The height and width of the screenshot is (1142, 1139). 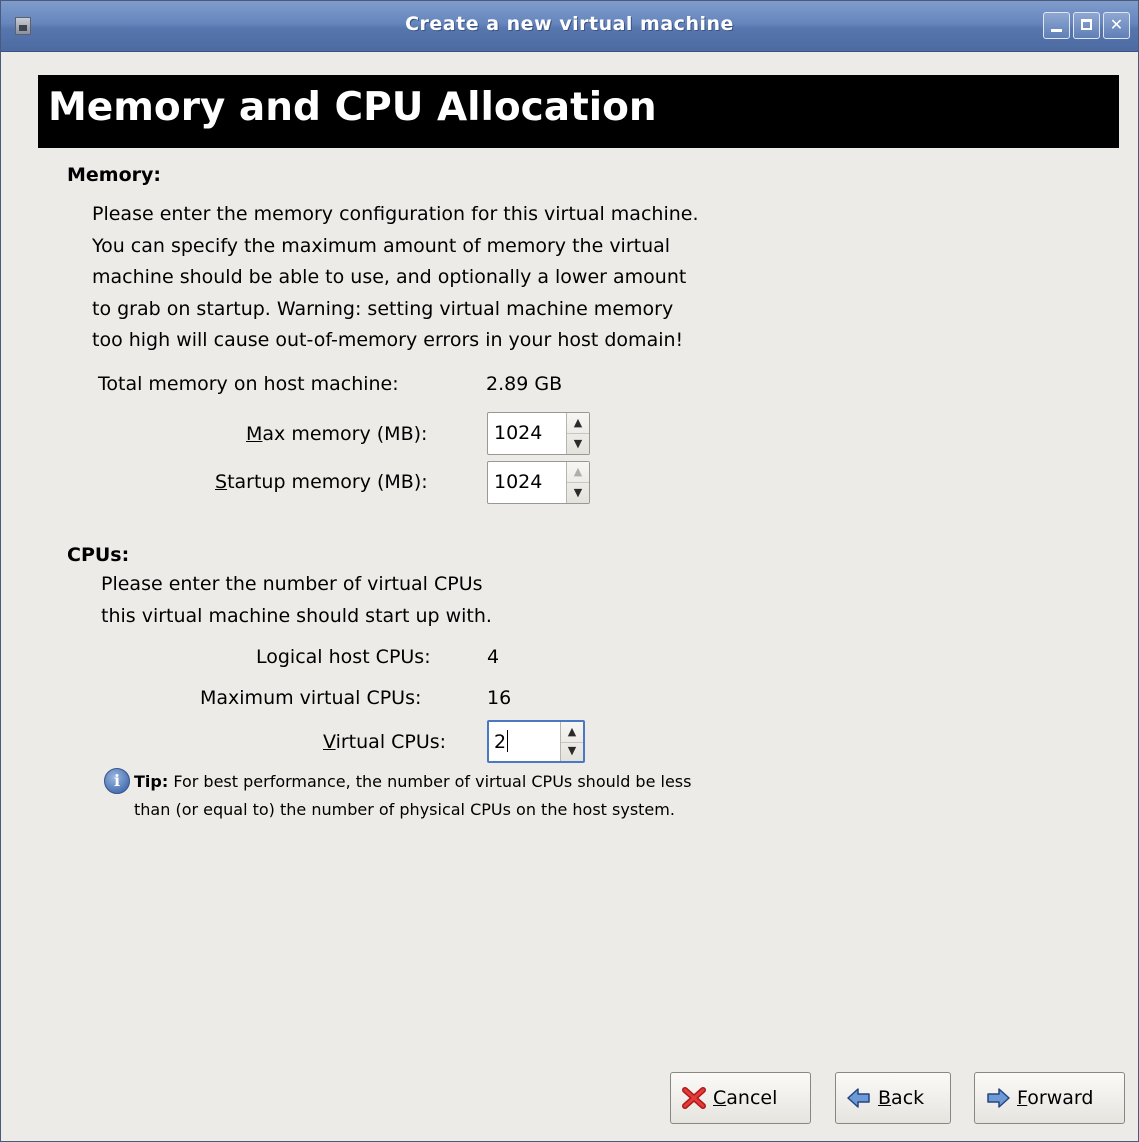 I want to click on close-button: ✕, so click(x=1116, y=25).